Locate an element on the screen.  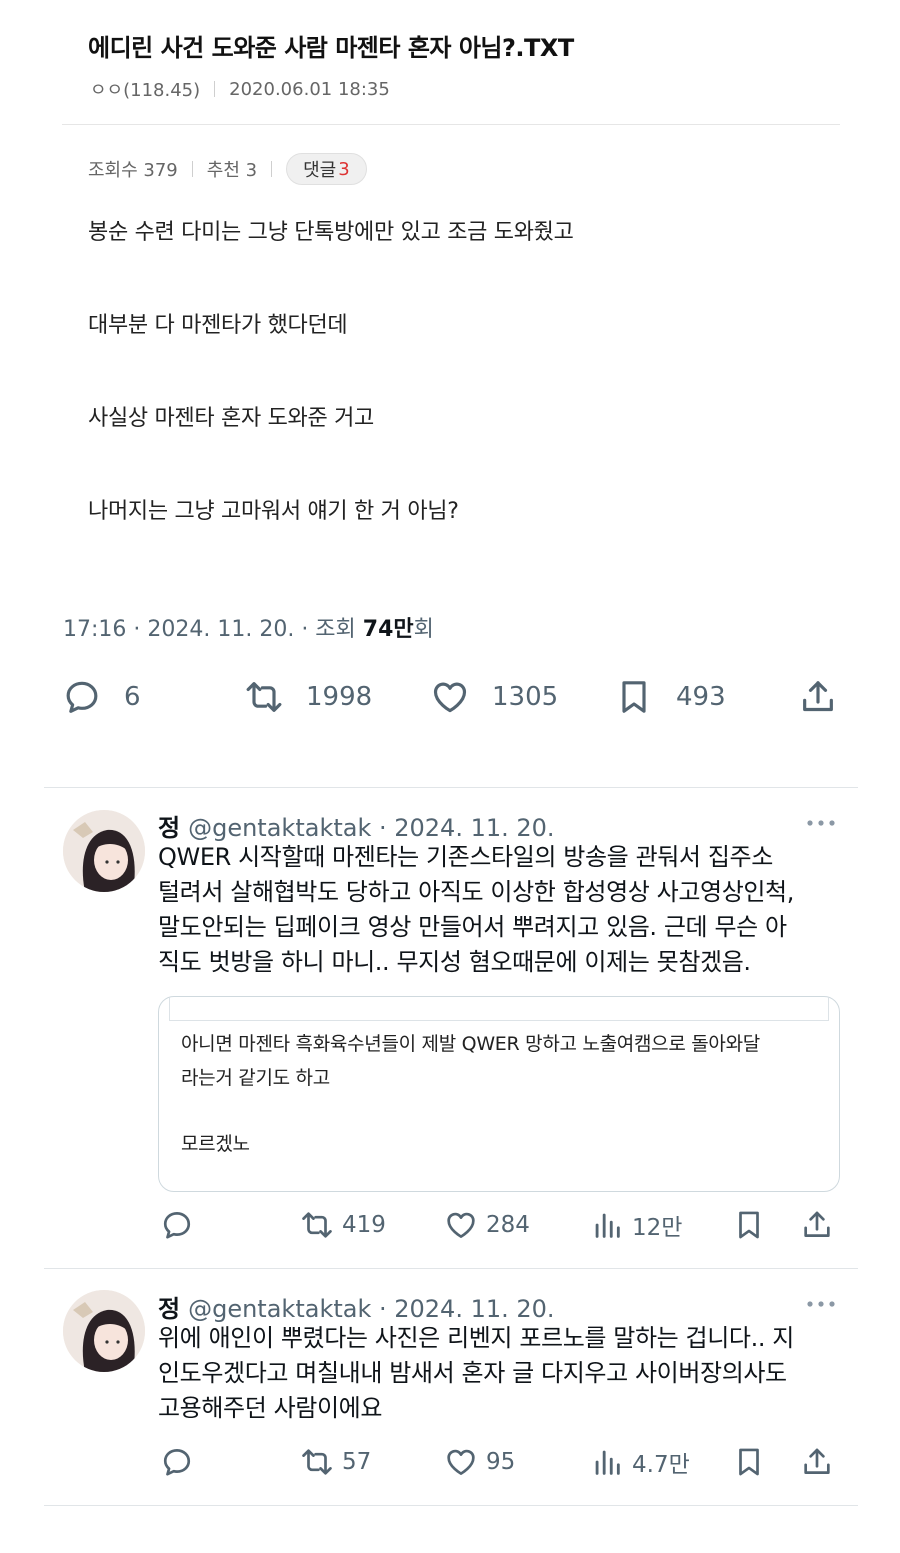
views-button: 12만 is located at coordinates (636, 1225).